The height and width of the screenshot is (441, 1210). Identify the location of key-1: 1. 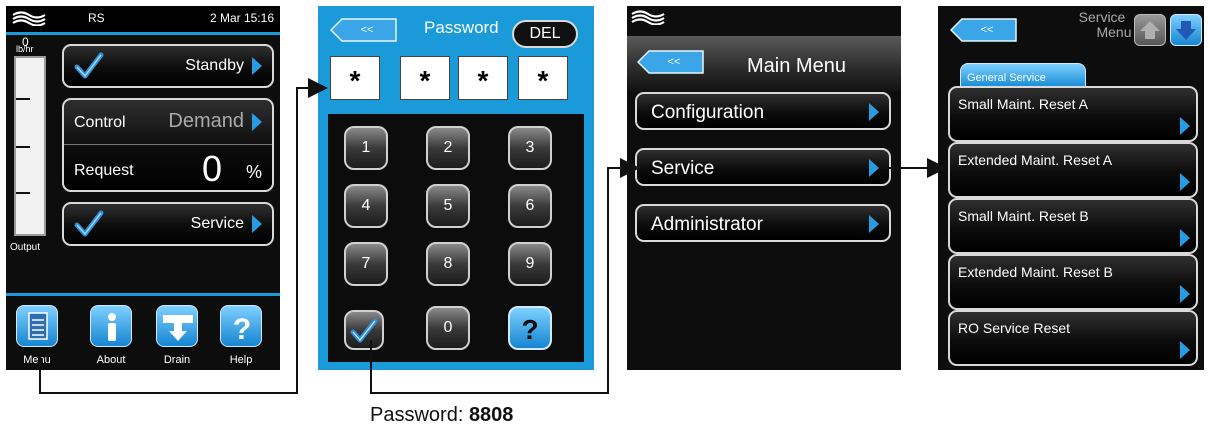
(366, 148).